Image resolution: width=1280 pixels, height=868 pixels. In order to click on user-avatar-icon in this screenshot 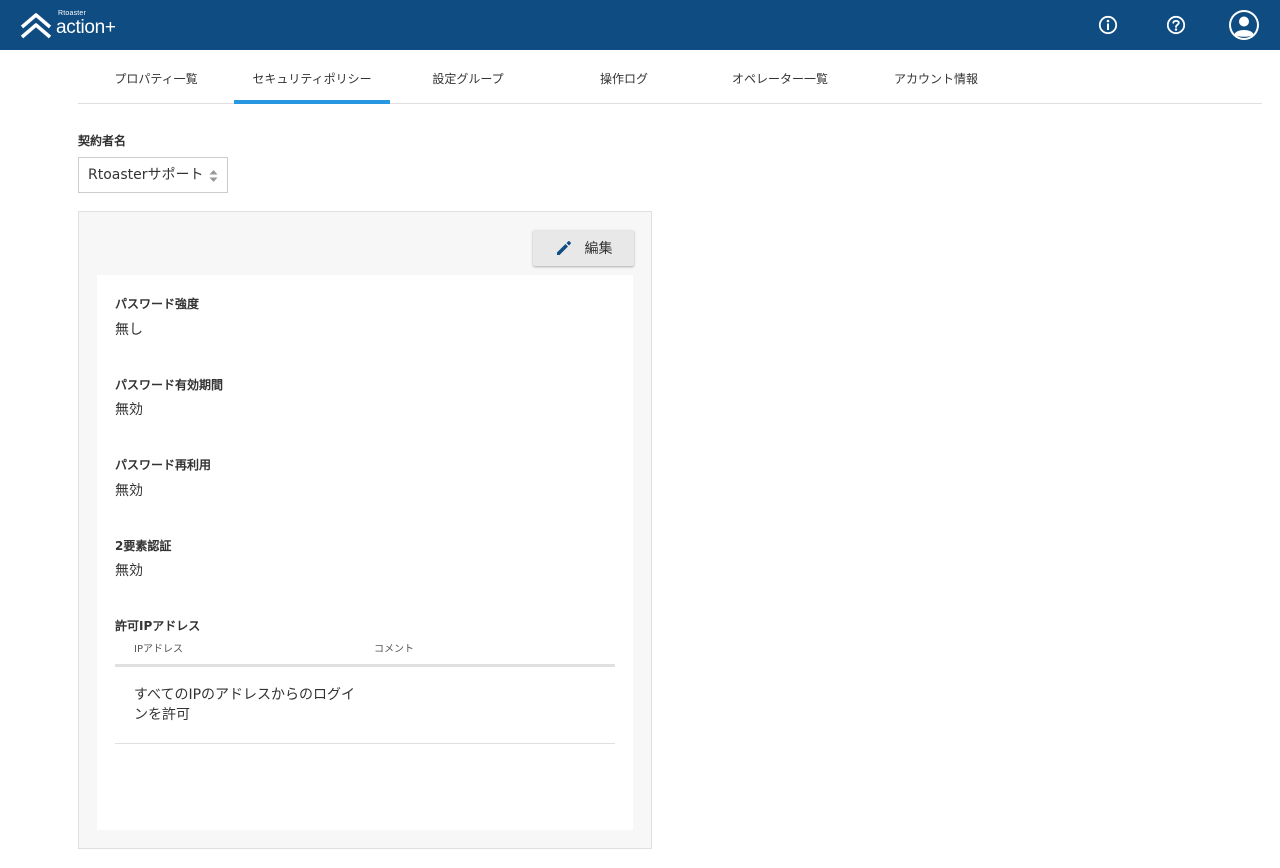, I will do `click(1244, 25)`.